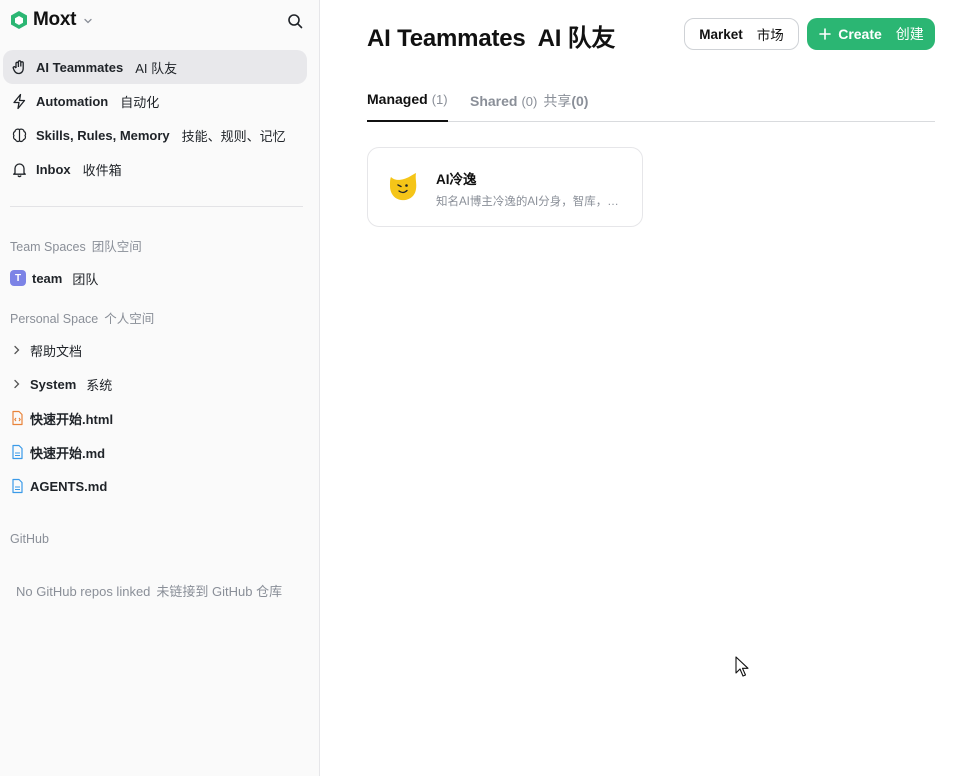  Describe the element at coordinates (19, 20) in the screenshot. I see `moxt-logo-icon` at that location.